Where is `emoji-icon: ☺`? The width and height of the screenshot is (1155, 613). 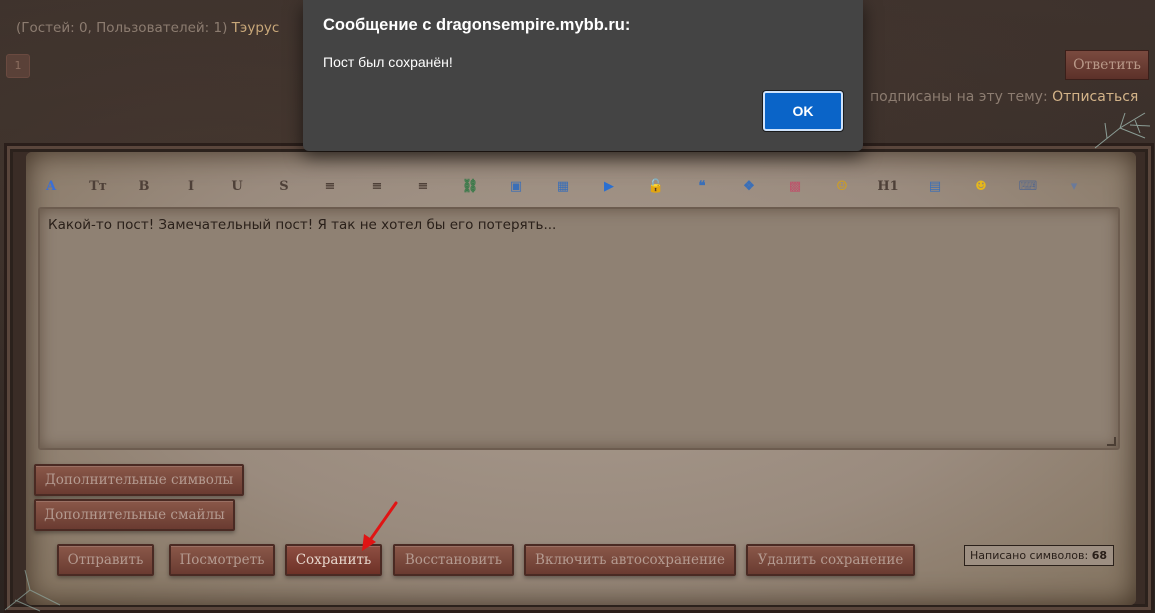 emoji-icon: ☺ is located at coordinates (842, 186).